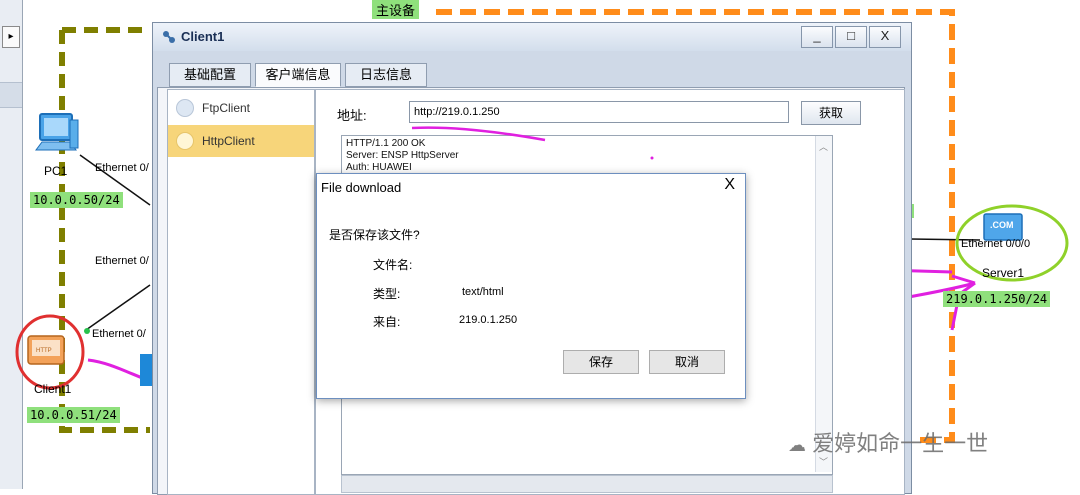  I want to click on ftpclient-icon, so click(185, 108).